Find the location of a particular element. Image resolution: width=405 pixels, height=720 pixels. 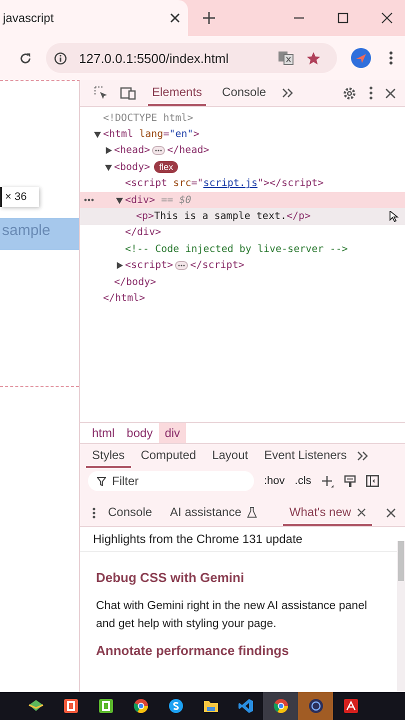

url-text: 127.0.0.1:5500/index.html is located at coordinates (154, 58).